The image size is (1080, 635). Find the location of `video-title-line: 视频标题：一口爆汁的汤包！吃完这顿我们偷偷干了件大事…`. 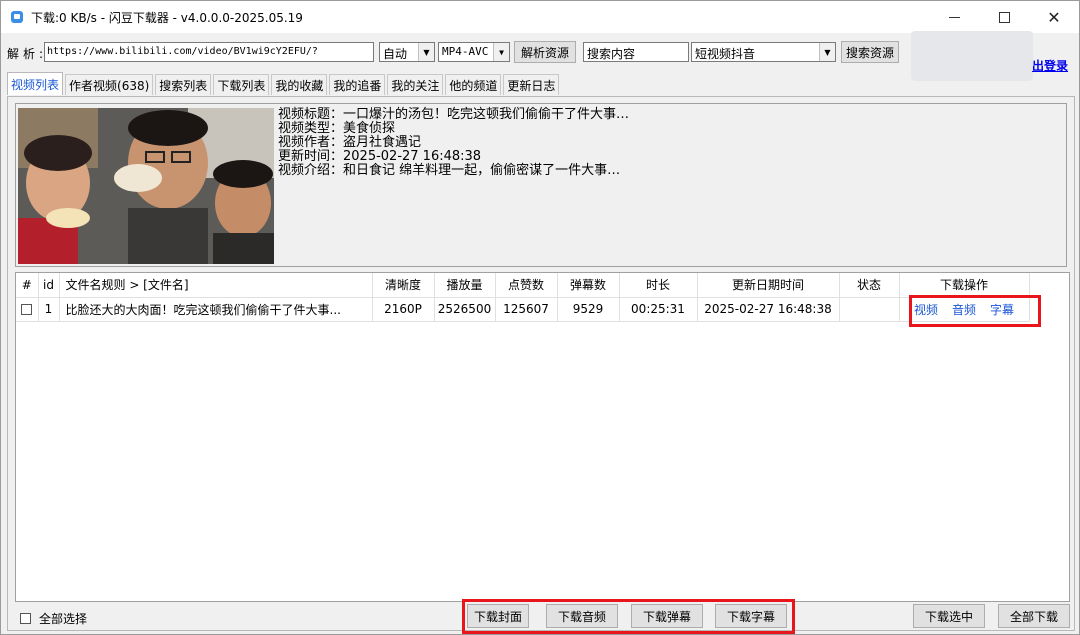

video-title-line: 视频标题：一口爆汁的汤包！吃完这顿我们偷偷干了件大事… is located at coordinates (454, 114).